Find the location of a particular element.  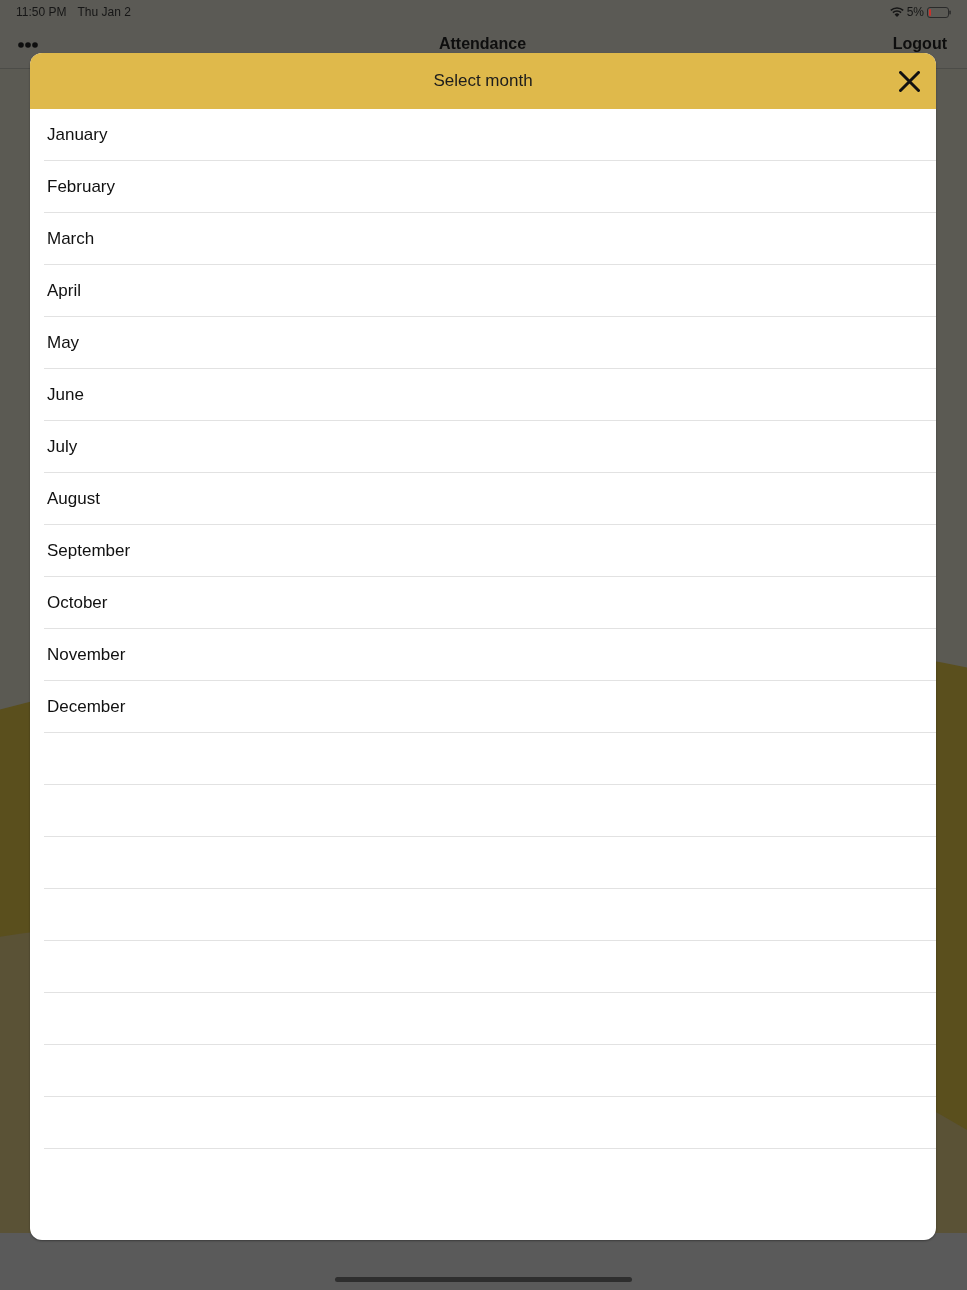

close-icon is located at coordinates (909, 81).